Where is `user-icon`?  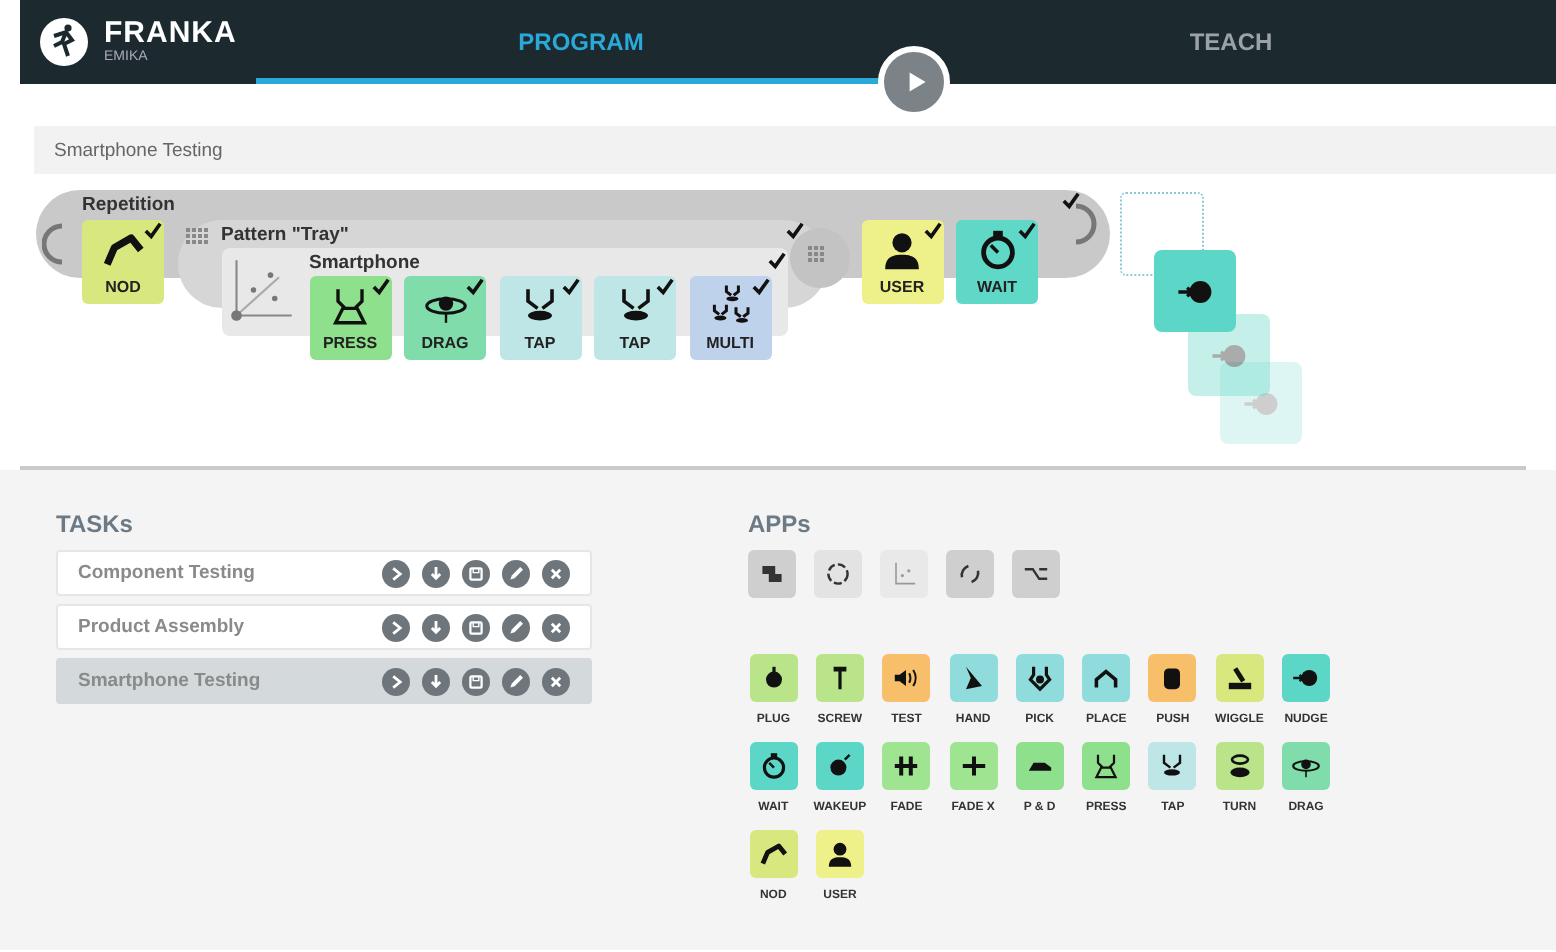 user-icon is located at coordinates (839, 854).